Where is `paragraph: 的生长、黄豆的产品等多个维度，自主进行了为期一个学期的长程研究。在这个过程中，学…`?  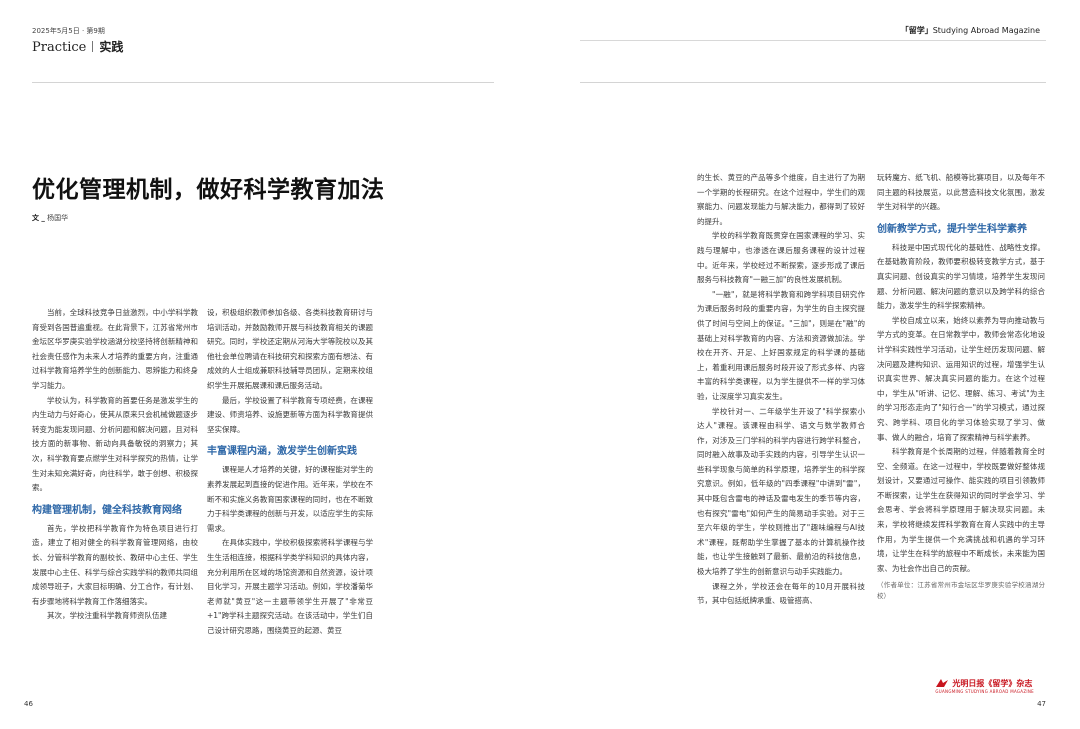 paragraph: 的生长、黄豆的产品等多个维度，自主进行了为期一个学期的长程研究。在这个过程中，学… is located at coordinates (781, 199).